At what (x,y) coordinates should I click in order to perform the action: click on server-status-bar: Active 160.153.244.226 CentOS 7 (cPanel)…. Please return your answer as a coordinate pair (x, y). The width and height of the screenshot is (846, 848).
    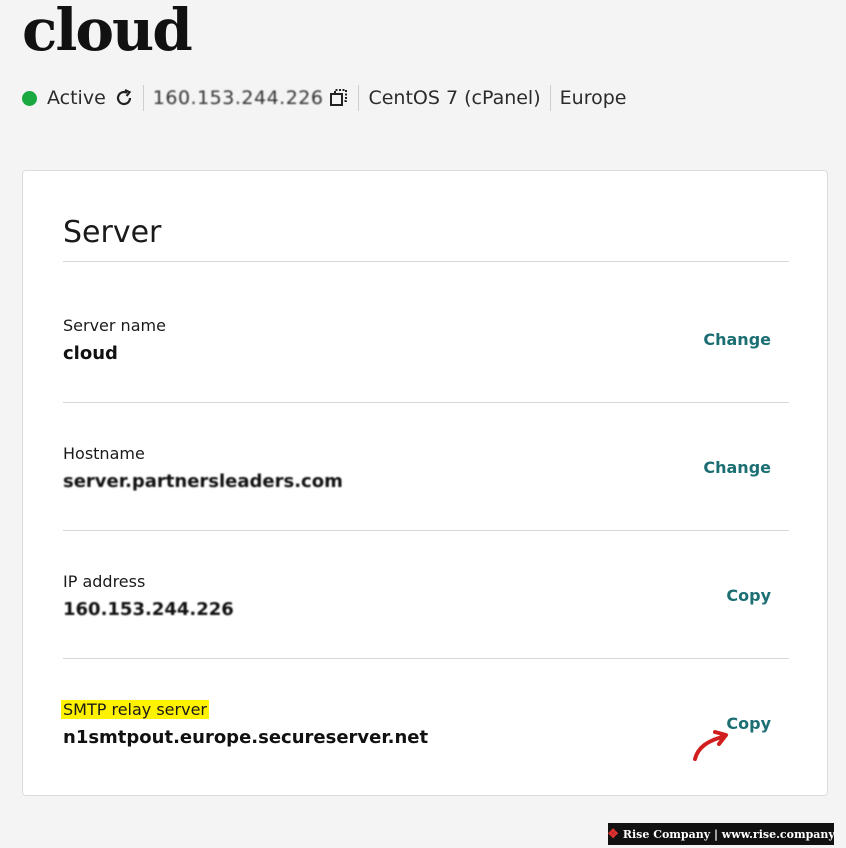
    Looking at the image, I should click on (324, 98).